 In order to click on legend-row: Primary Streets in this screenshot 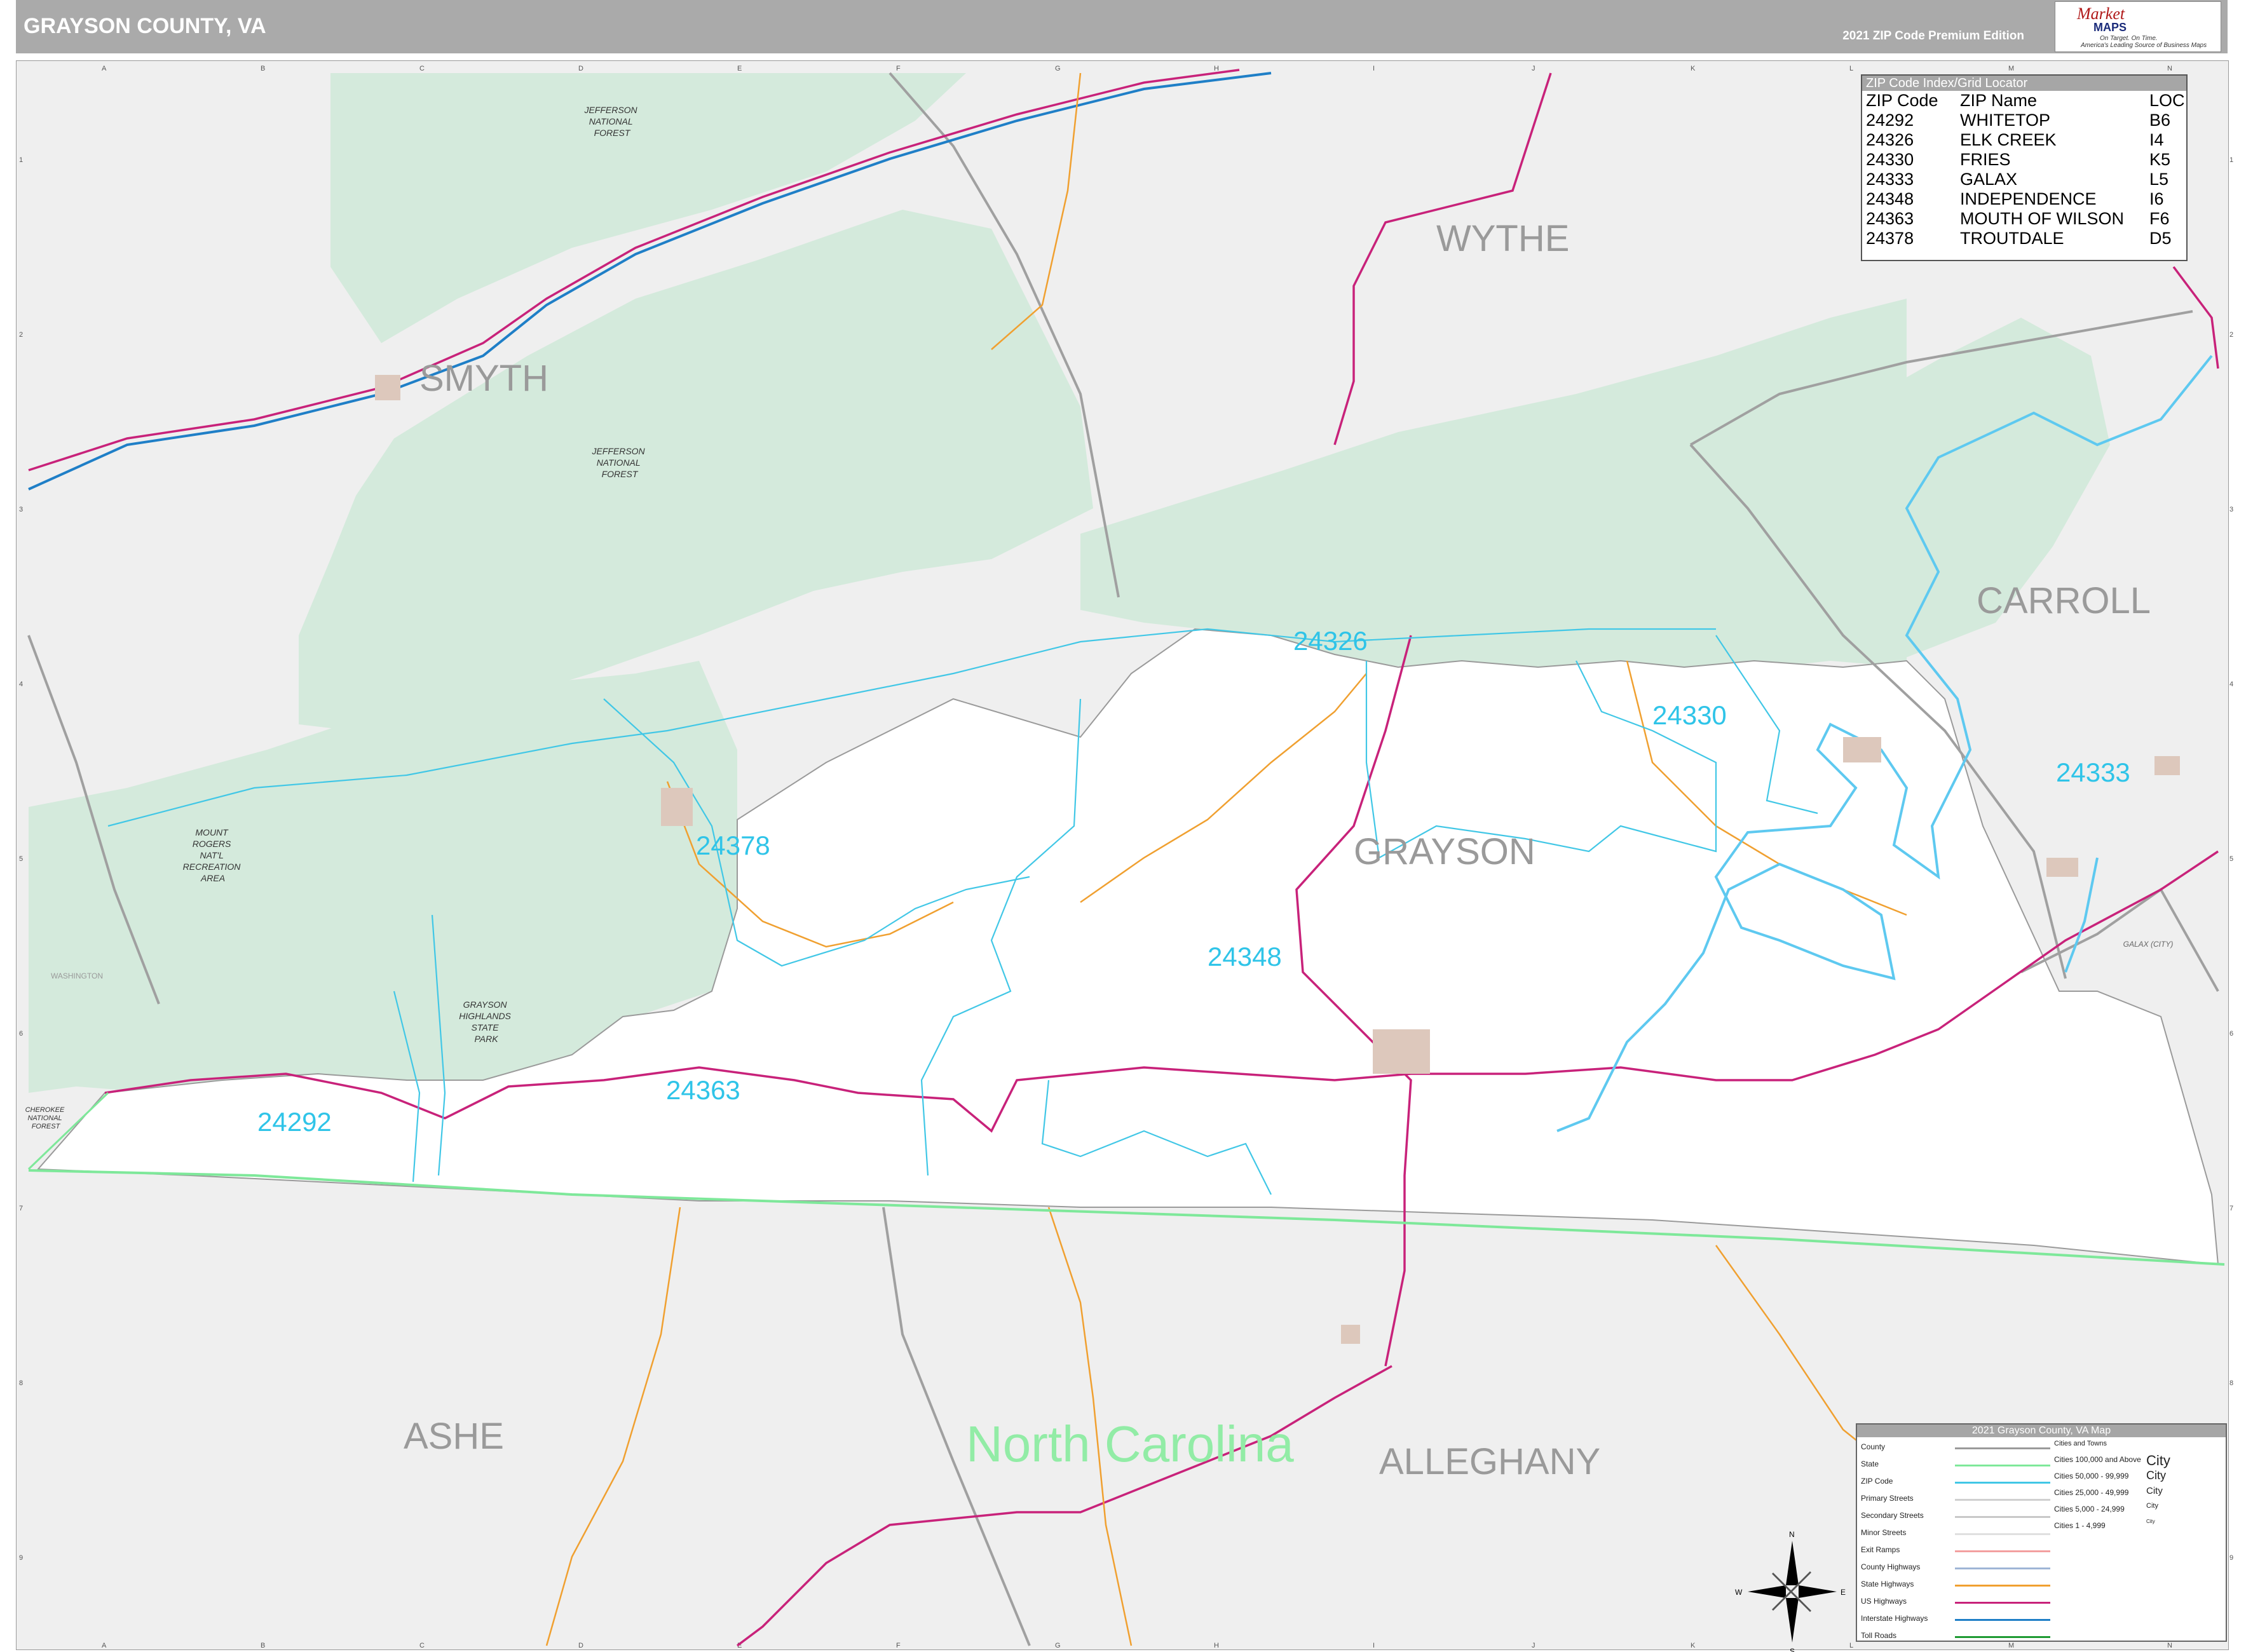, I will do `click(1956, 1503)`.